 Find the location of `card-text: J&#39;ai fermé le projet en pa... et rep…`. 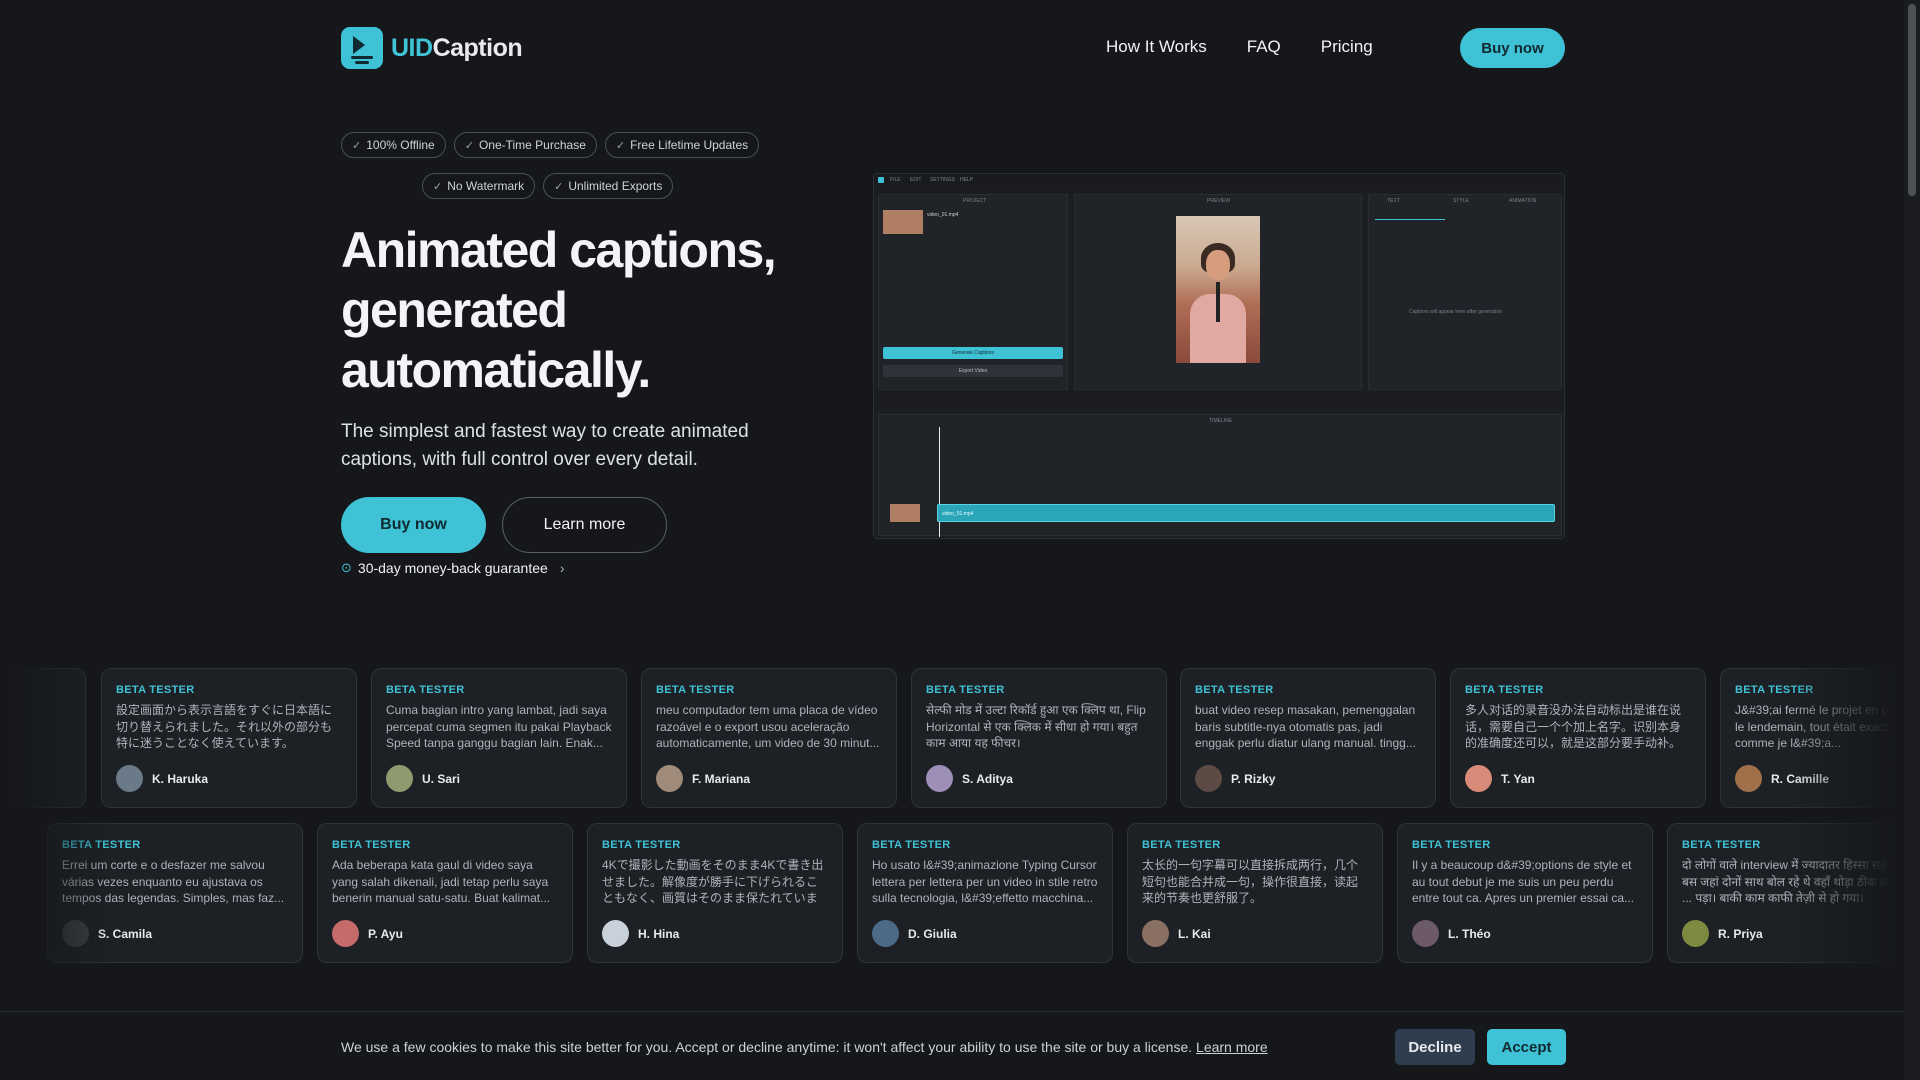

card-text: J&#39;ai fermé le projet en pa... et rep… is located at coordinates (1819, 726).